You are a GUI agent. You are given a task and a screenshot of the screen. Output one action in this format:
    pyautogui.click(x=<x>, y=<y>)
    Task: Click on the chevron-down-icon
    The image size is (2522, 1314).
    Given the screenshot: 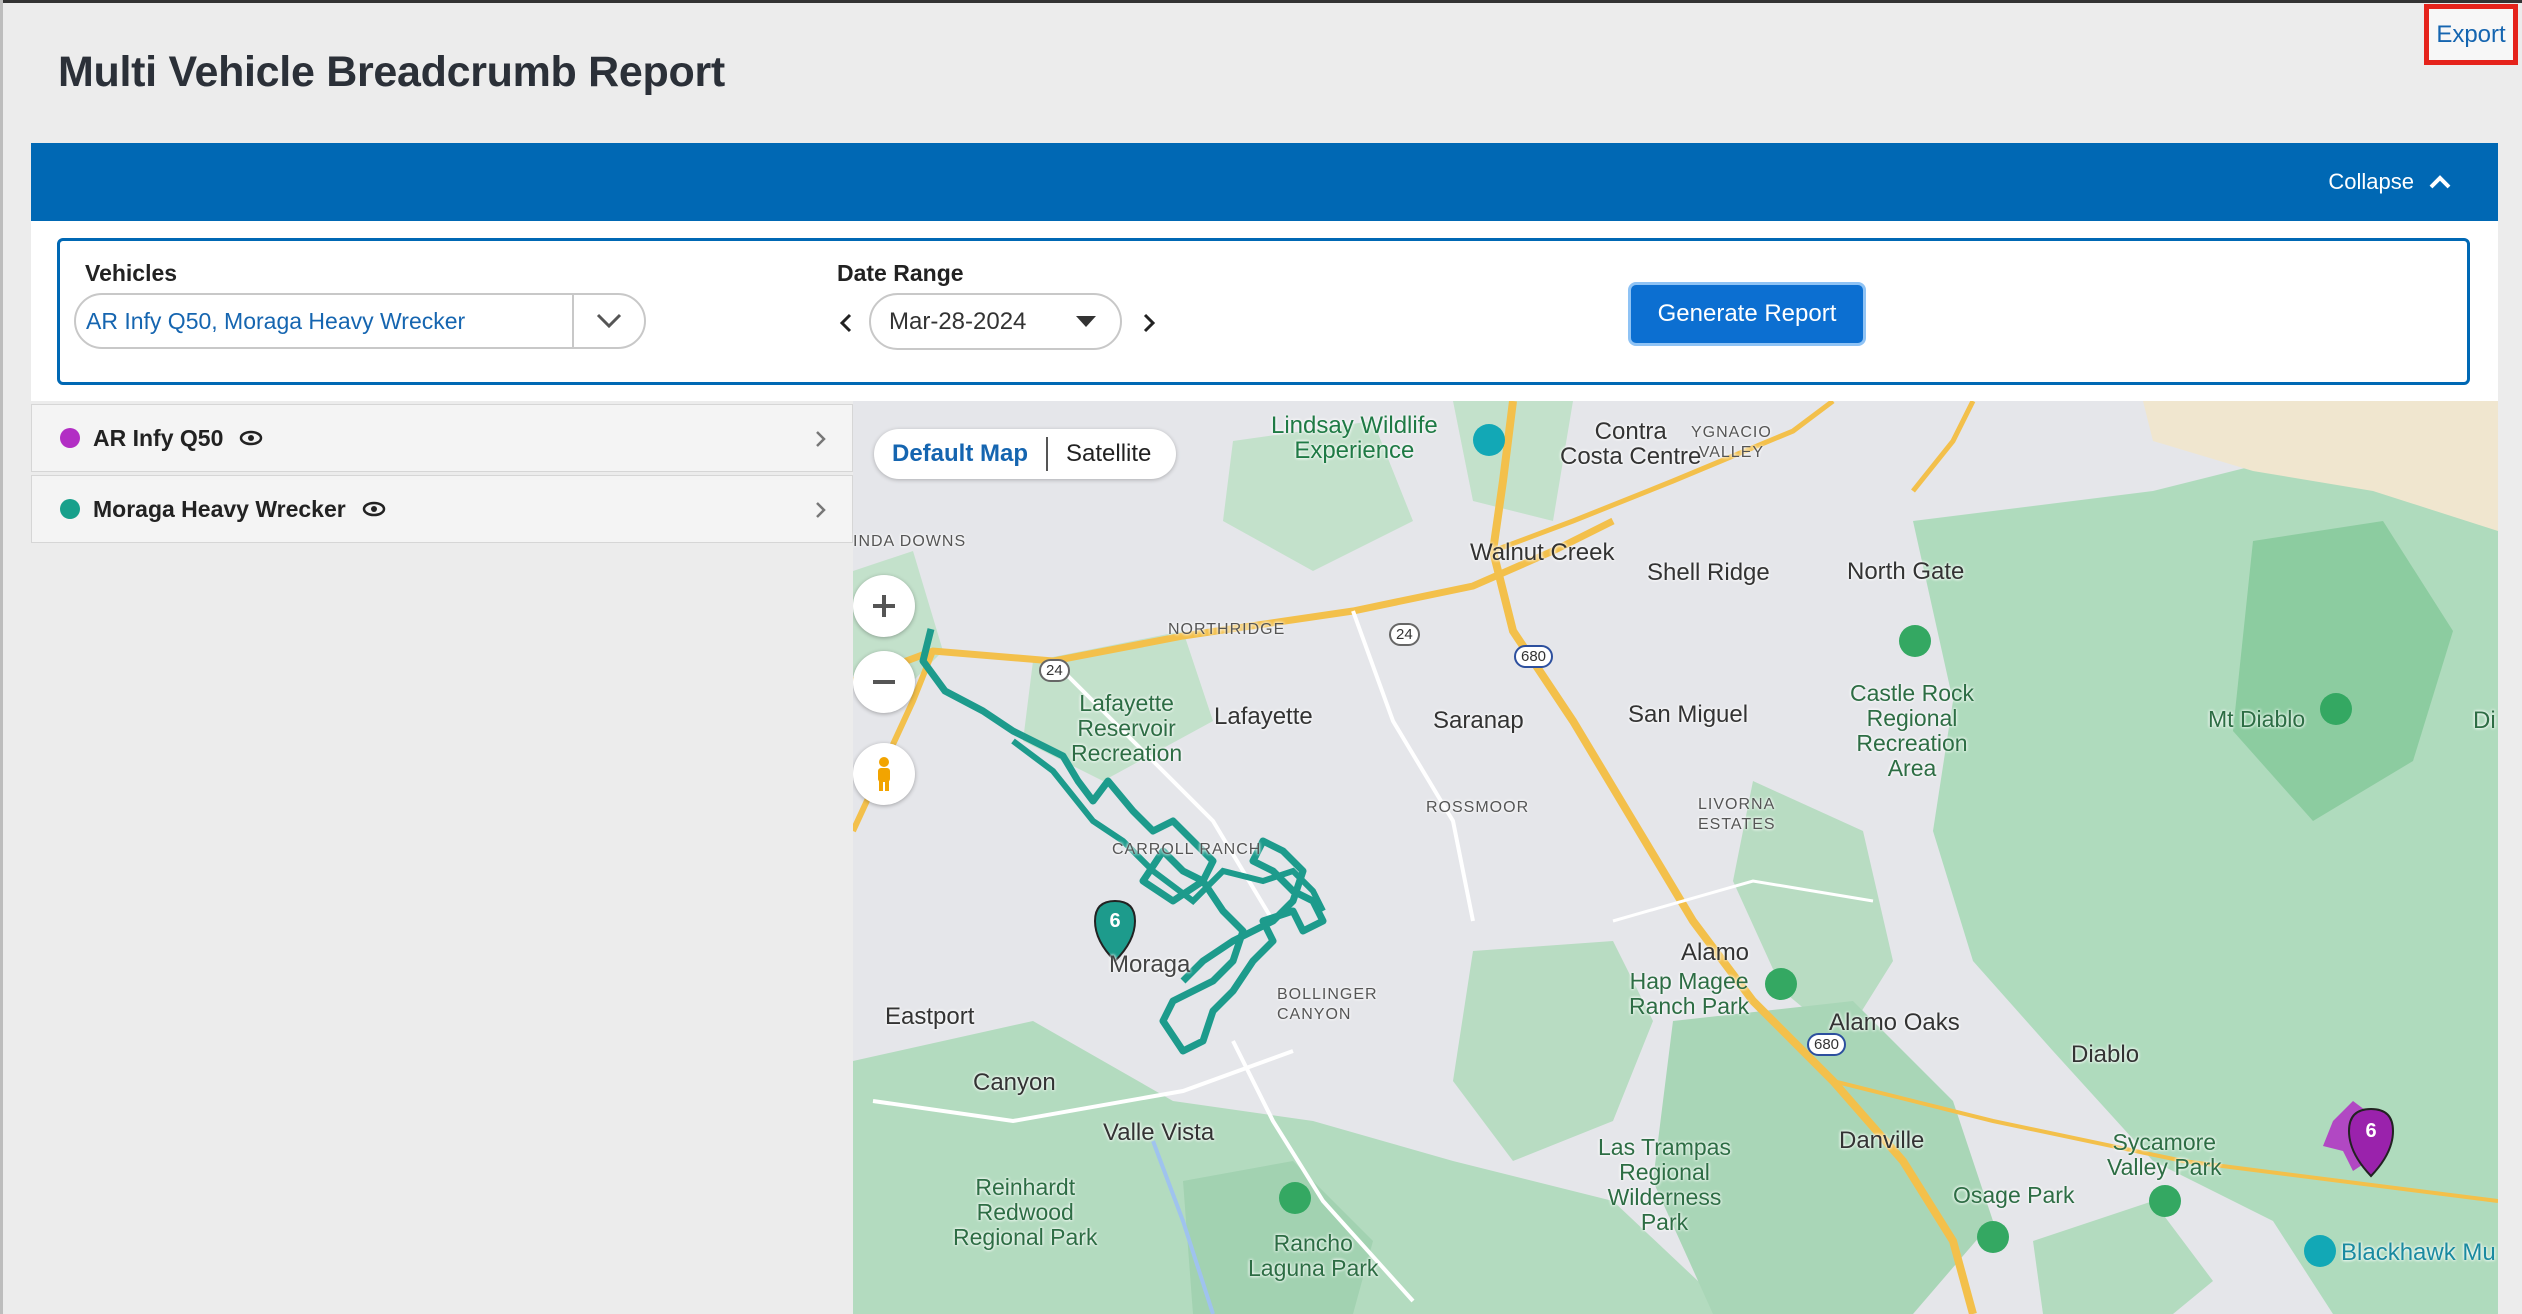 What is the action you would take?
    pyautogui.click(x=609, y=321)
    